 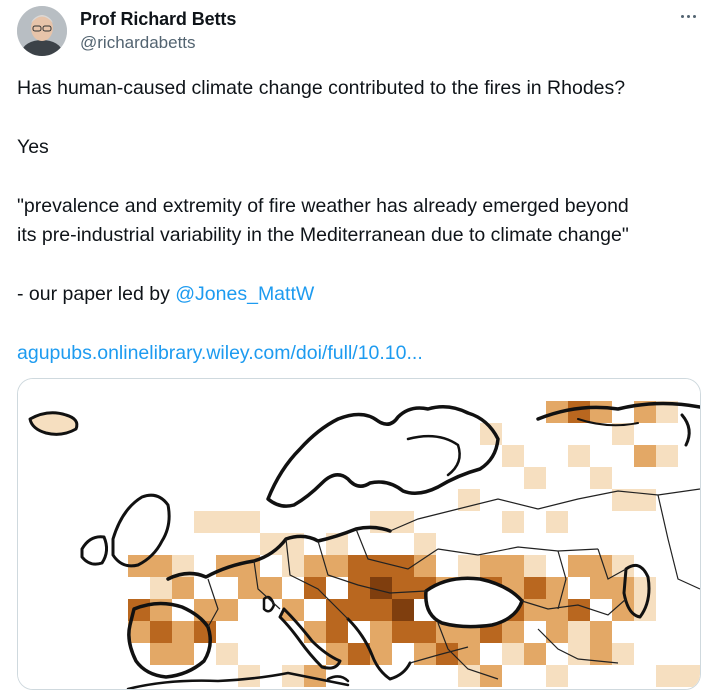 What do you see at coordinates (244, 294) in the screenshot?
I see `mention-link: @Jones_MattW` at bounding box center [244, 294].